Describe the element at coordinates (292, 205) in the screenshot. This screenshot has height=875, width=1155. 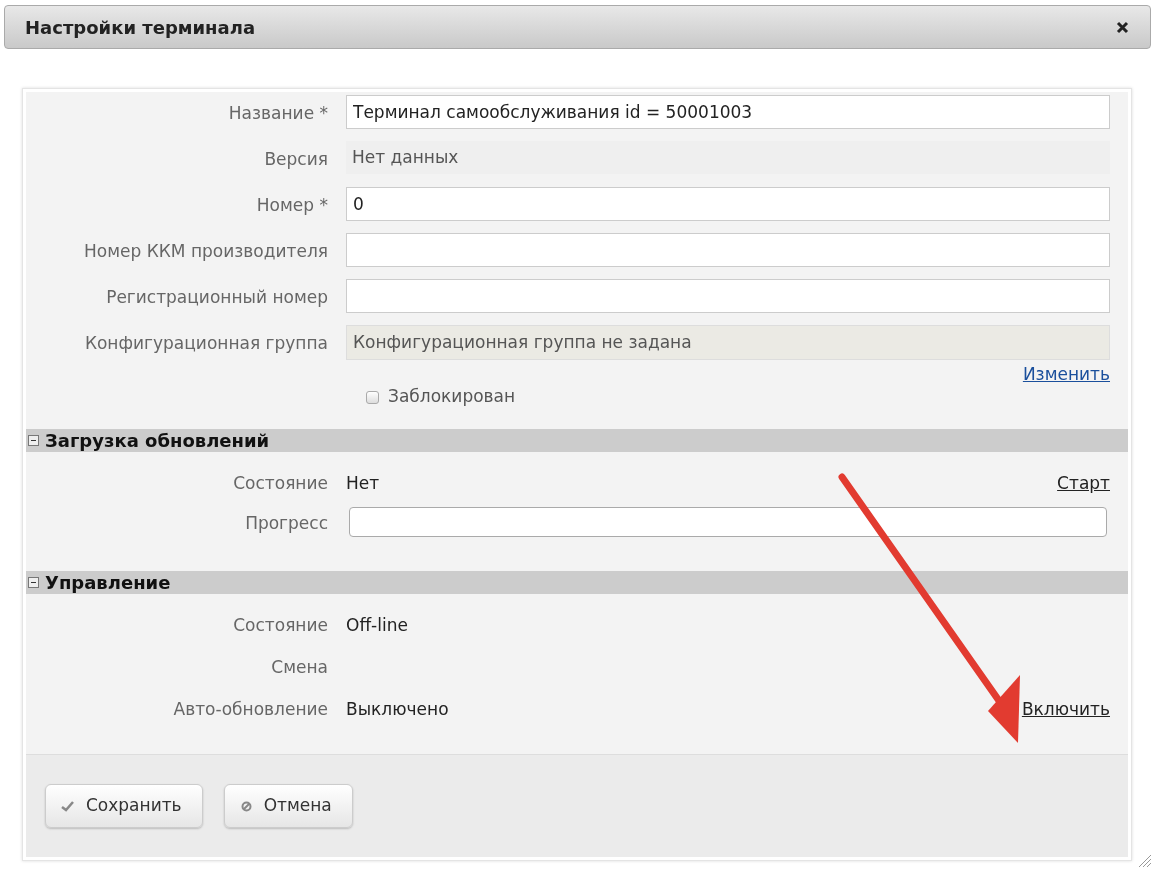
I see `field-label: Номер *` at that location.